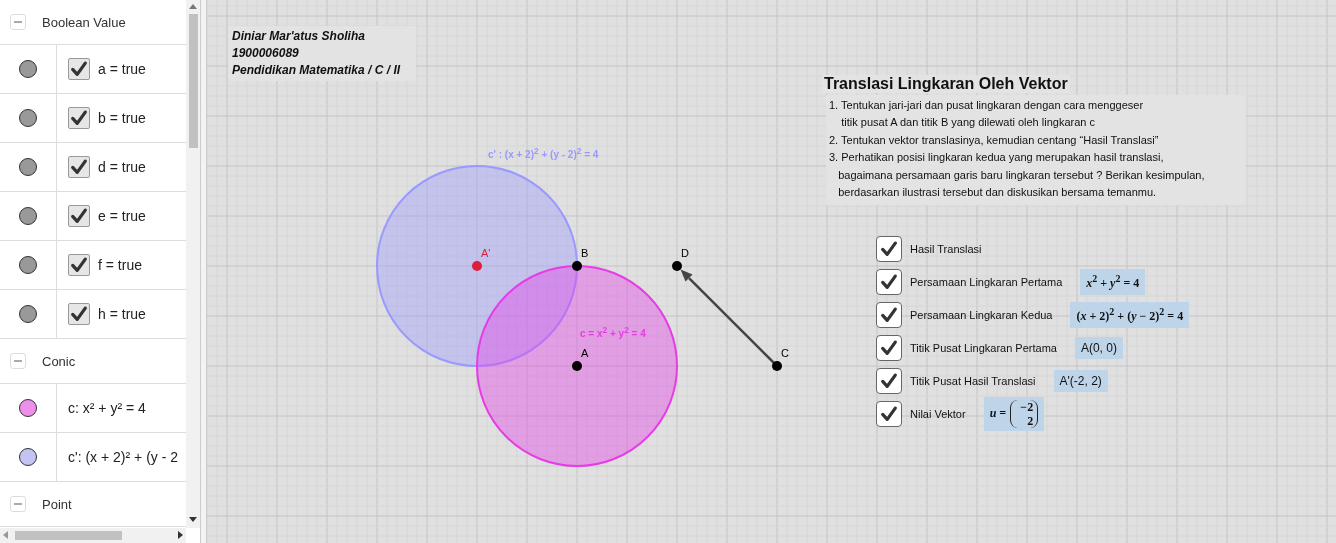 This screenshot has width=1336, height=543. I want to click on point-label: A, so click(585, 353).